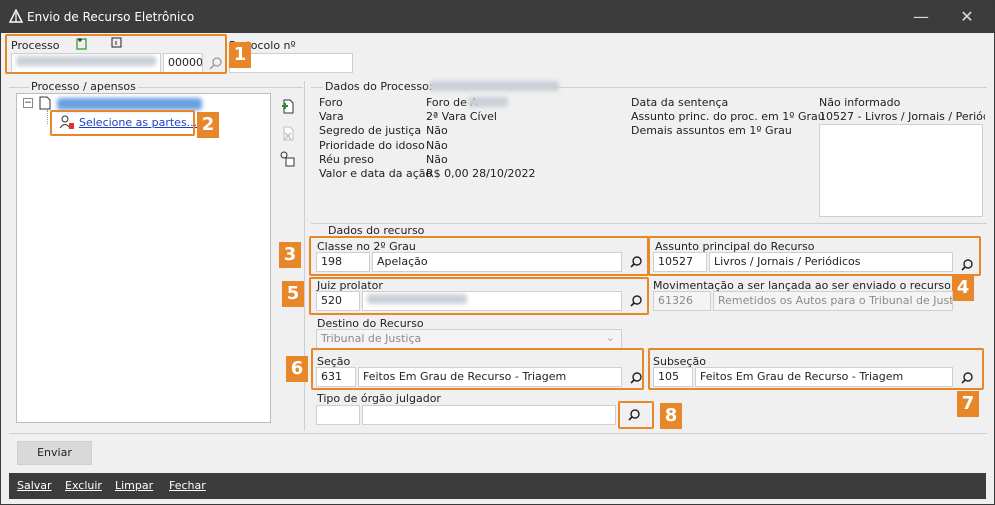 The image size is (995, 505). I want to click on chevron-down-icon: ⌄, so click(610, 337).